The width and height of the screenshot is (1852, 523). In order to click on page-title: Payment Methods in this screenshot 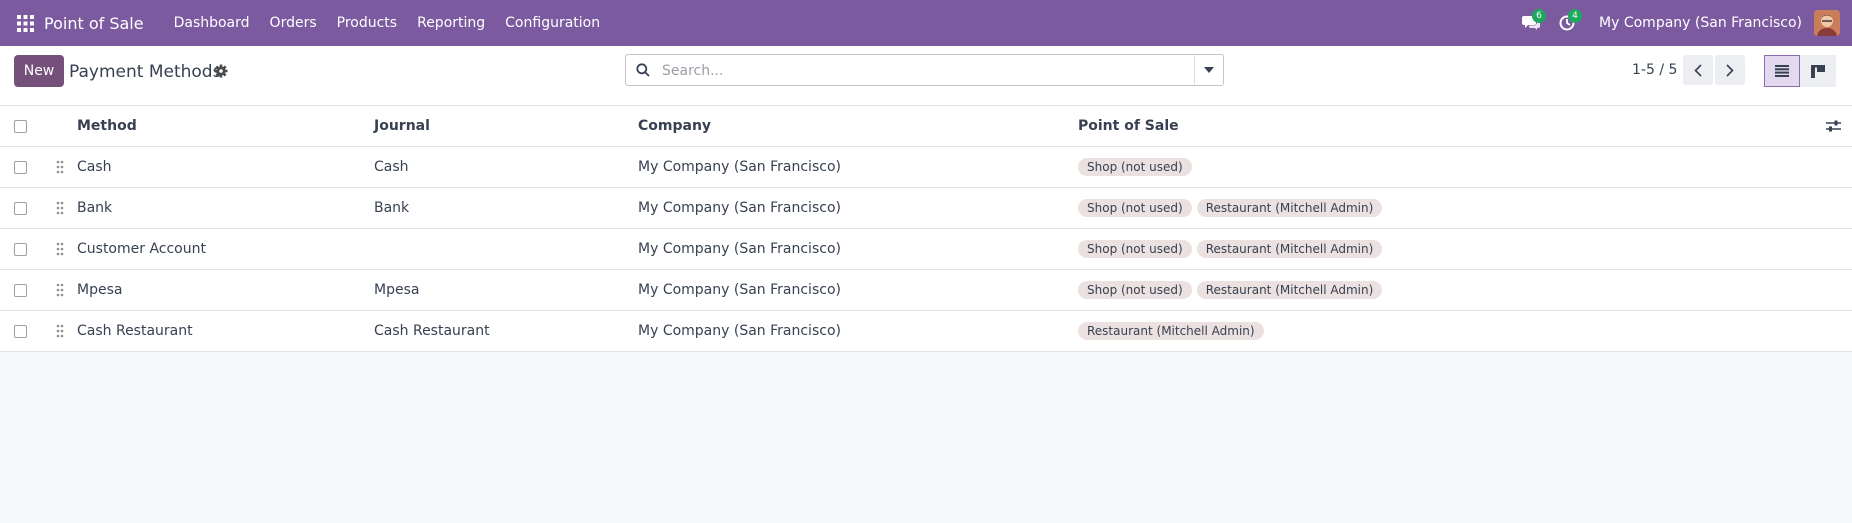, I will do `click(145, 72)`.